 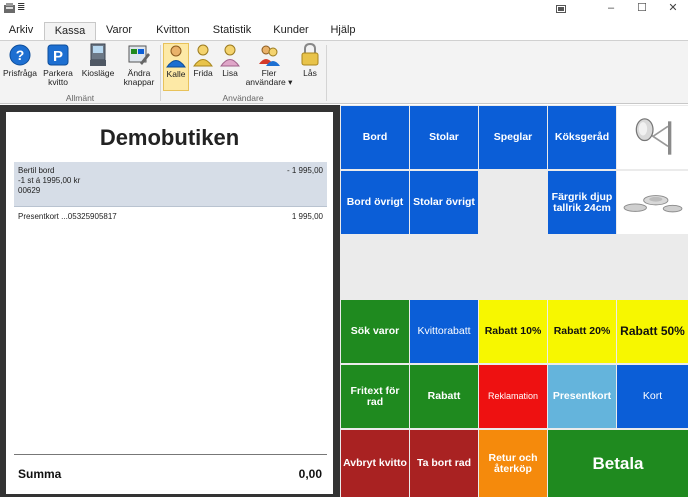 I want to click on andra-knappar-button: Ändra knappar, so click(x=139, y=67).